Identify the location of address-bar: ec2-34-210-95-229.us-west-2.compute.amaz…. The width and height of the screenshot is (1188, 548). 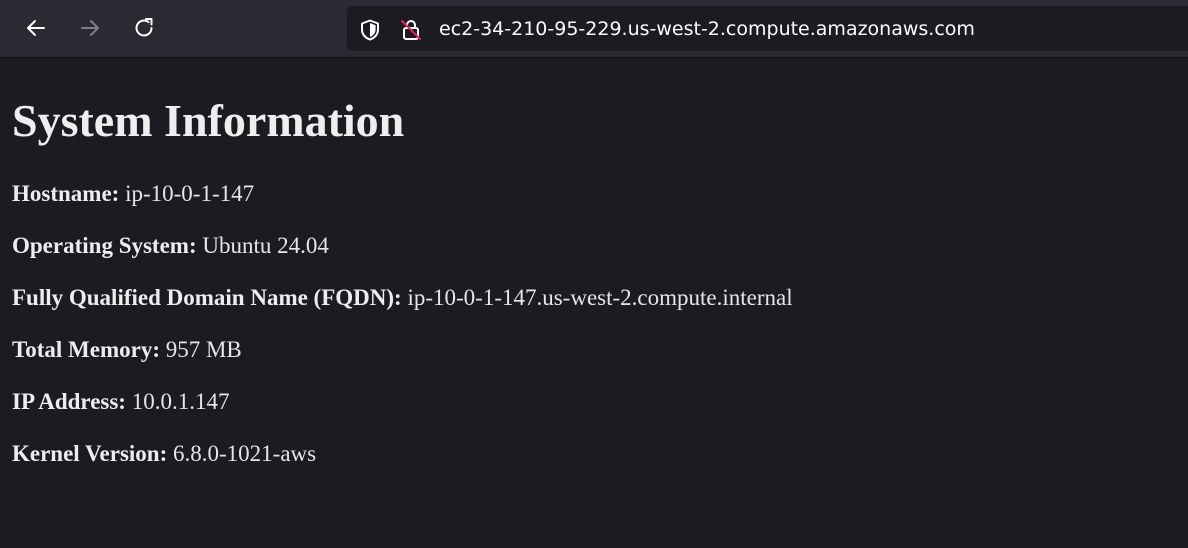
(767, 28).